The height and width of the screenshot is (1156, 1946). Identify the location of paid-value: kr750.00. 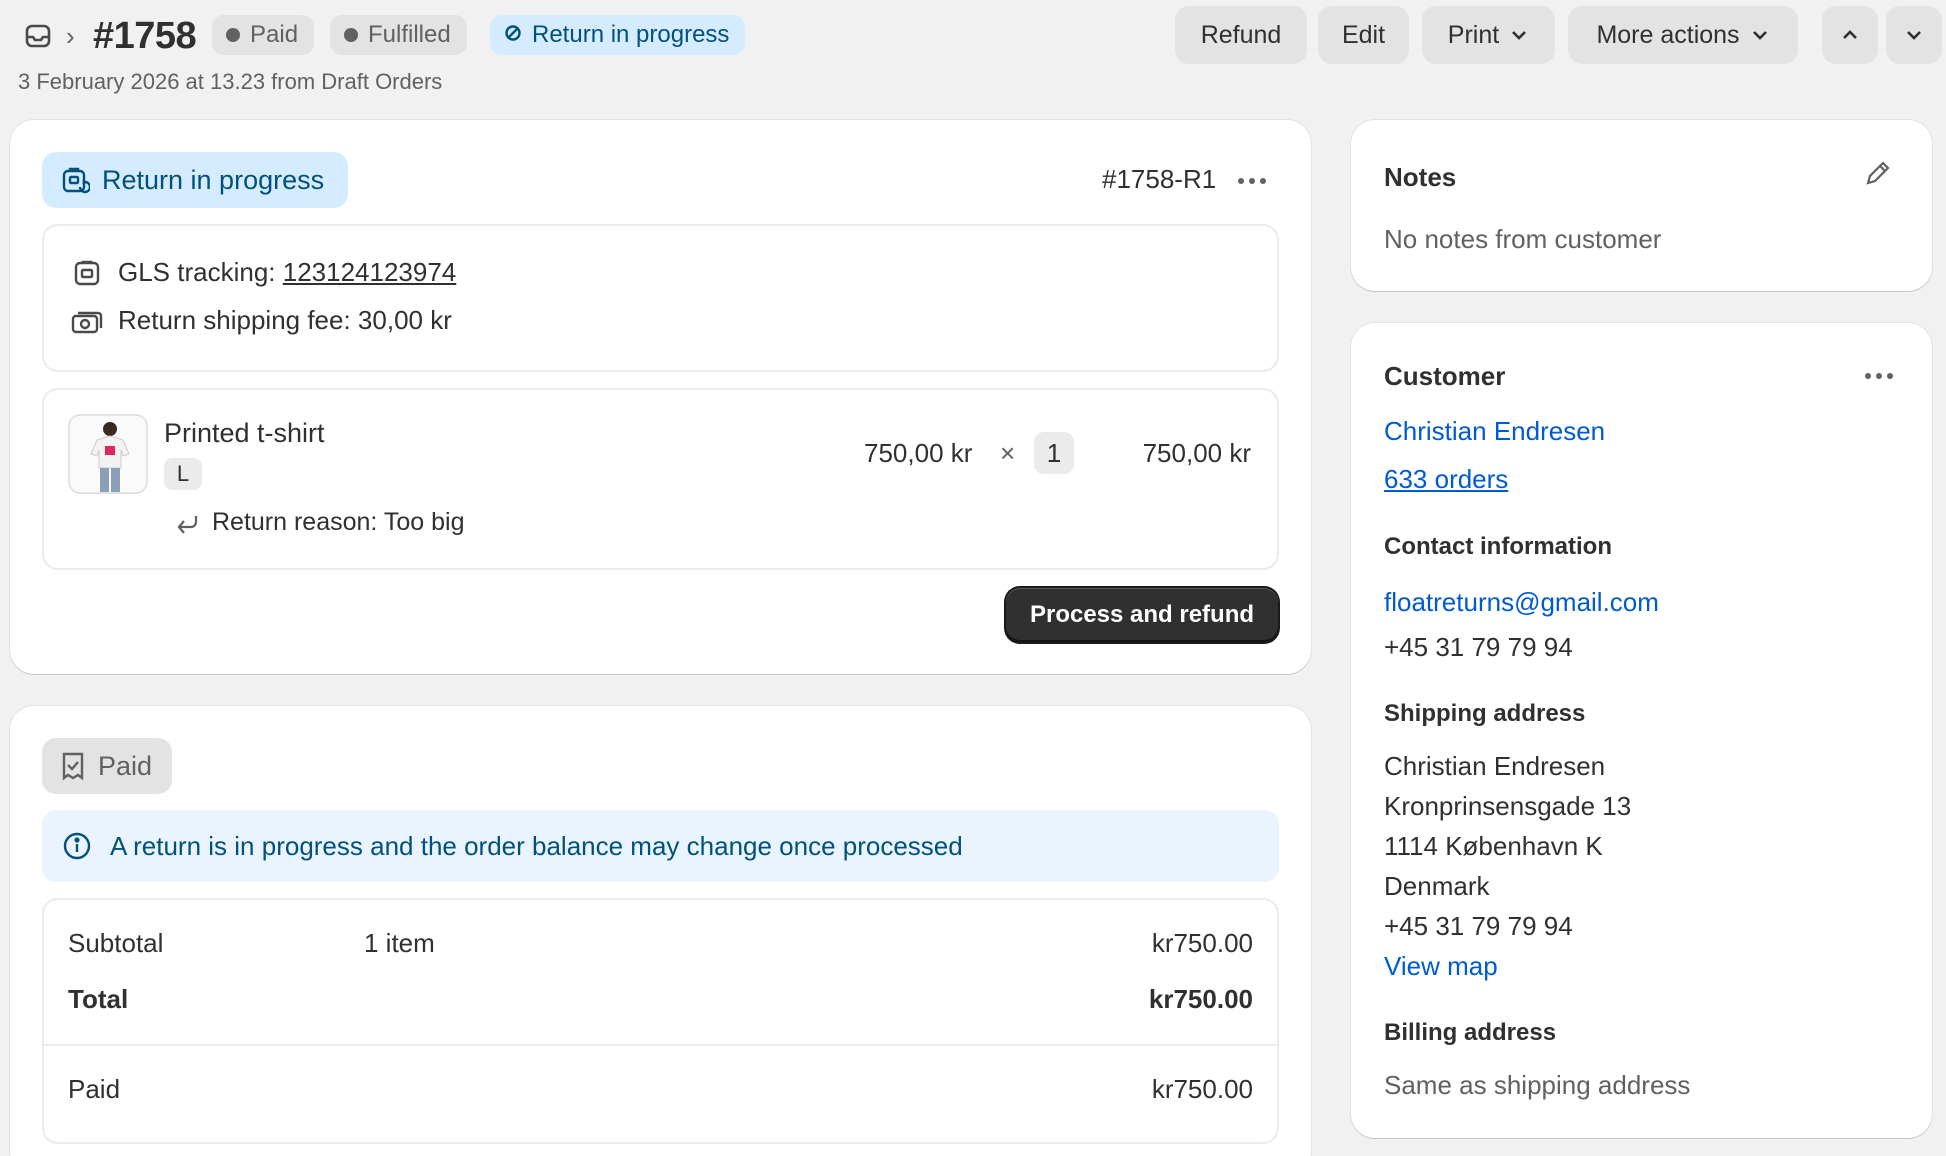
(1202, 1089).